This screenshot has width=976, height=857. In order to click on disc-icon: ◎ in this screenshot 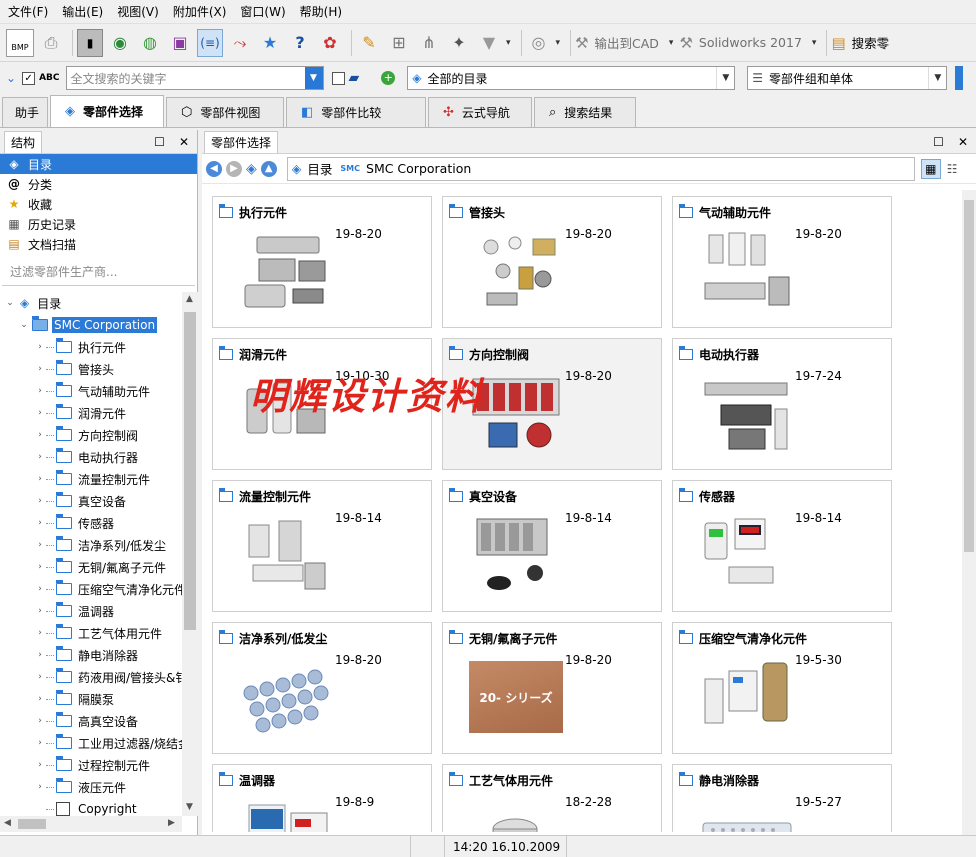, I will do `click(539, 43)`.